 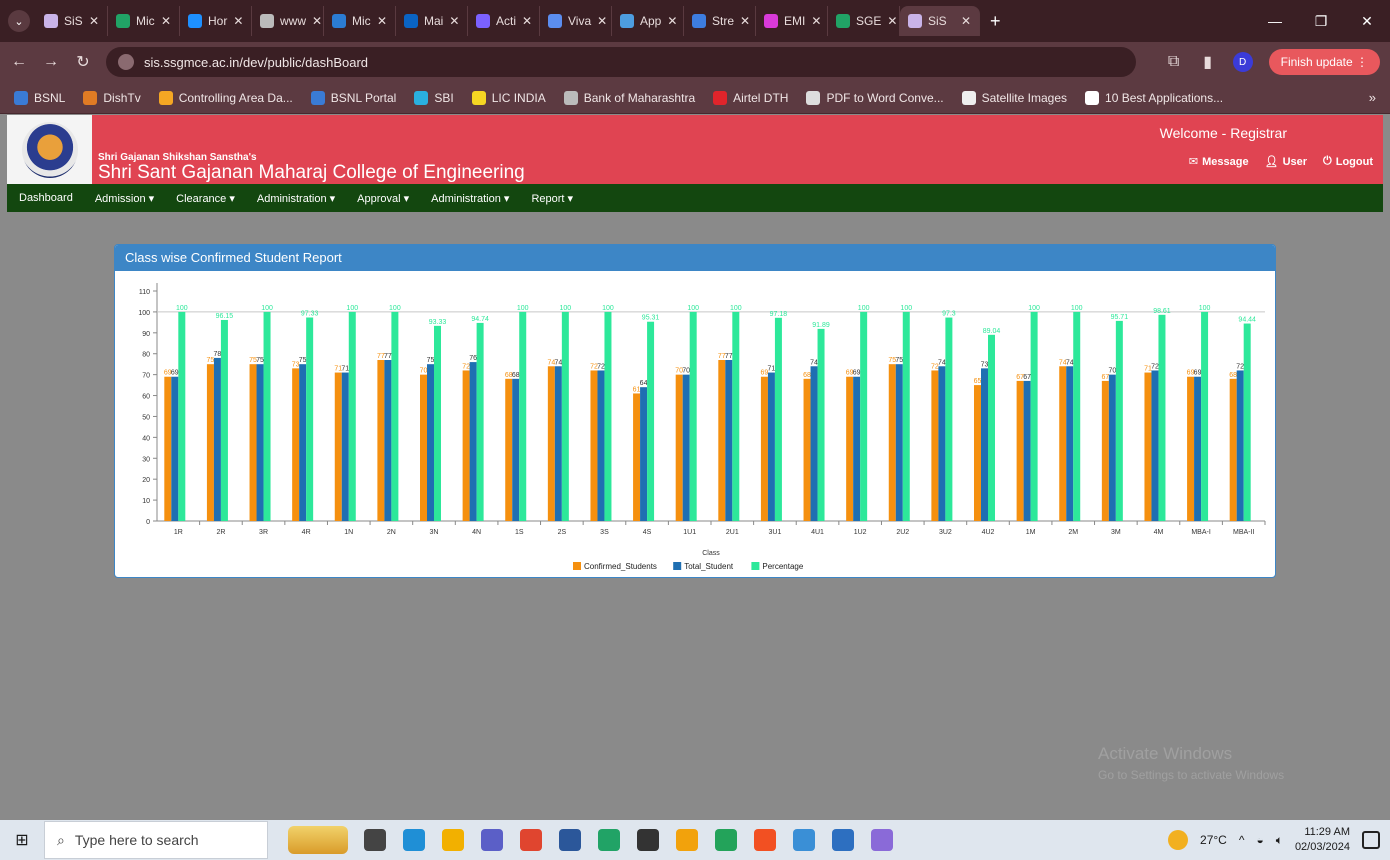 I want to click on bookmark-item: BSNL Portal, so click(x=353, y=97).